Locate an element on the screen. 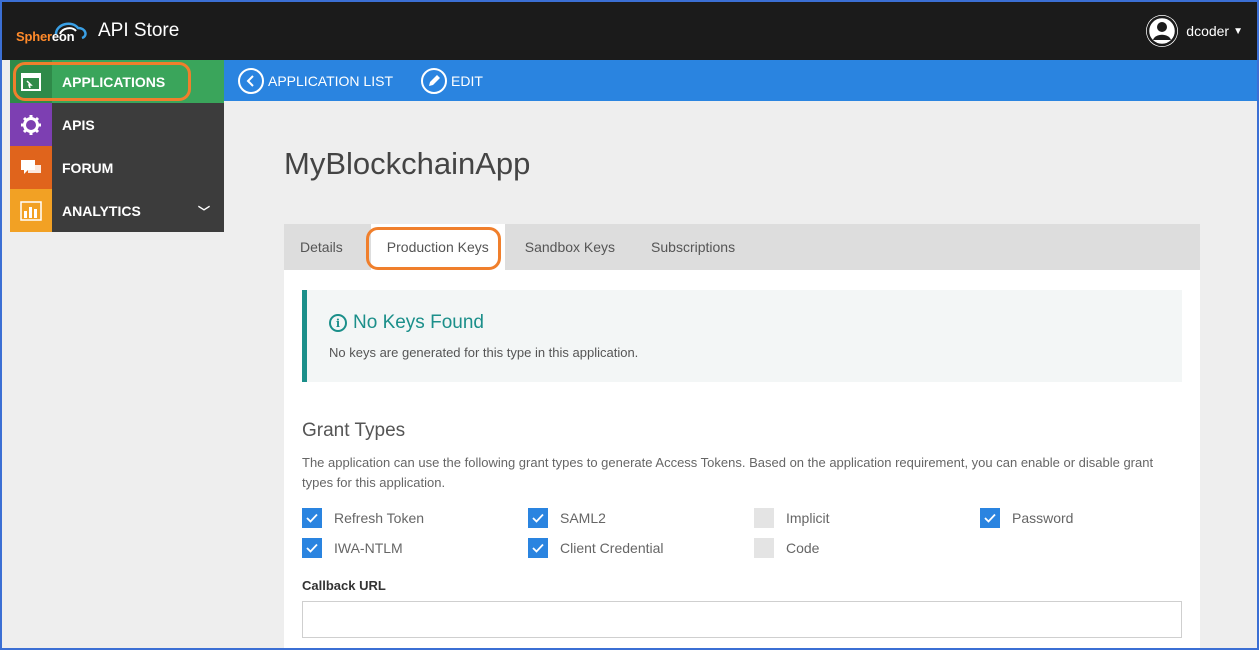  application-list-button: APPLICATION LIST is located at coordinates (315, 80).